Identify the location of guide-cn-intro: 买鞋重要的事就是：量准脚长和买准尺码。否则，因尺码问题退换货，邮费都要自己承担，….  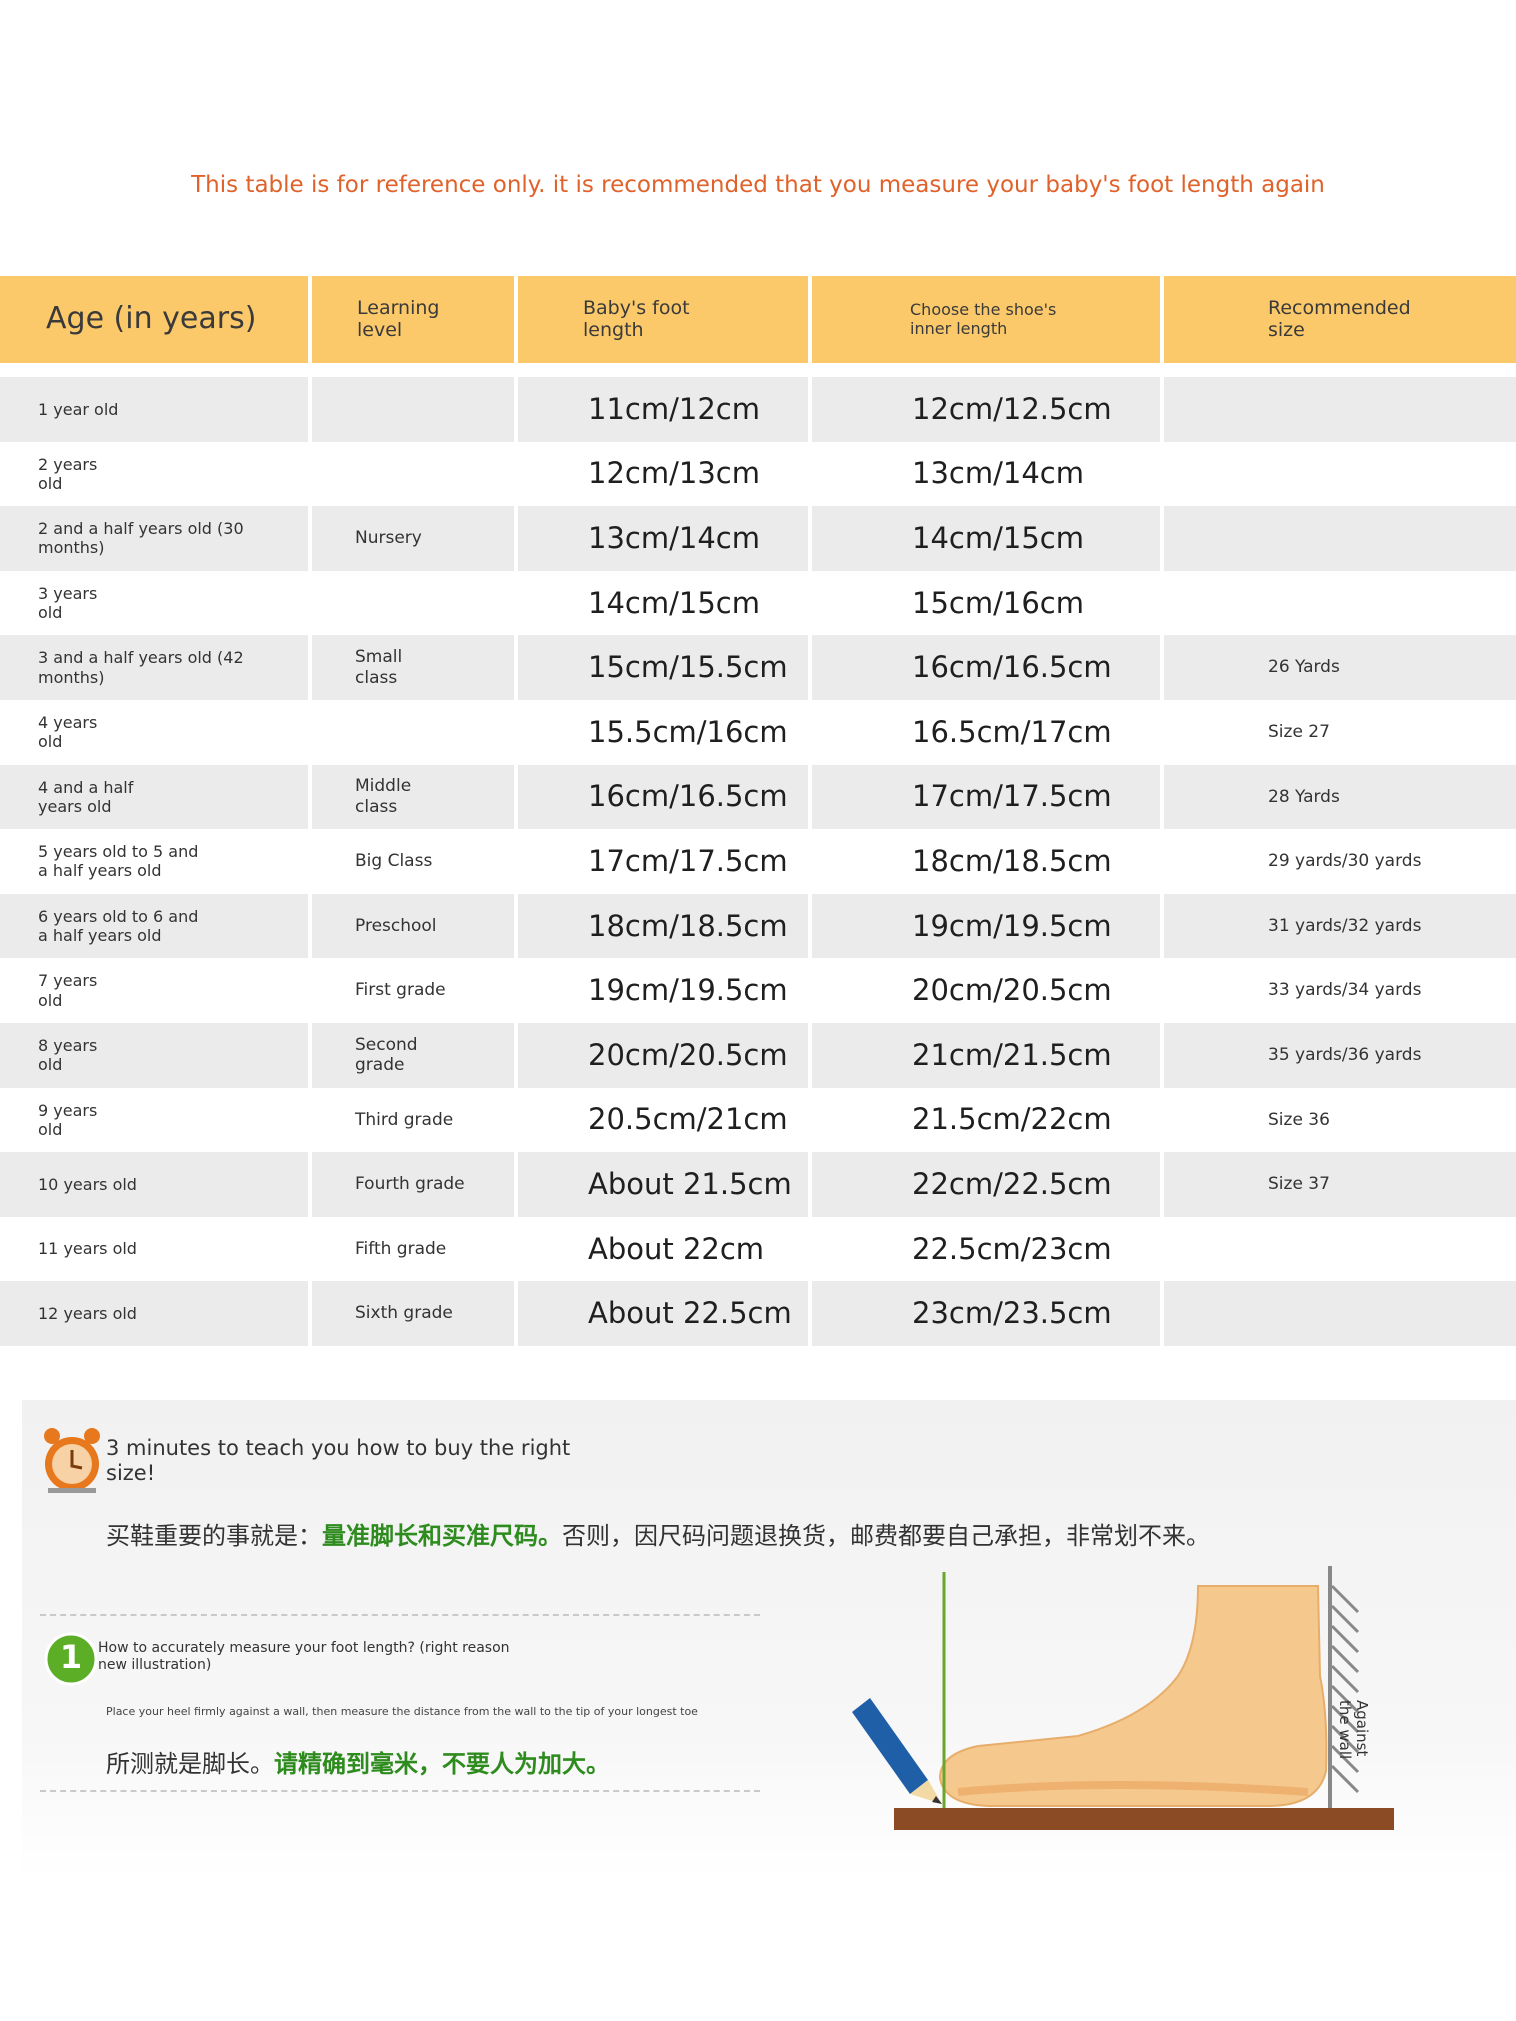
(658, 1536).